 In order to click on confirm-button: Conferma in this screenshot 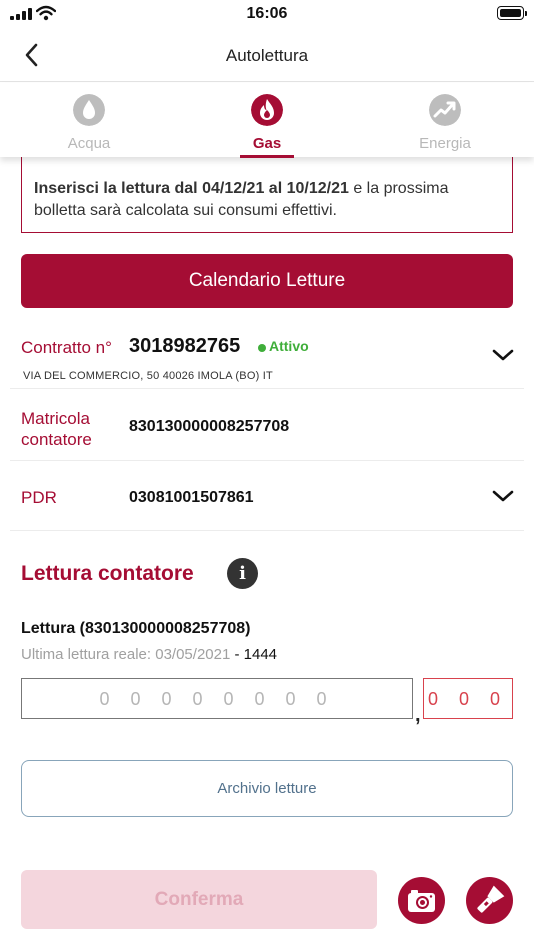, I will do `click(199, 899)`.